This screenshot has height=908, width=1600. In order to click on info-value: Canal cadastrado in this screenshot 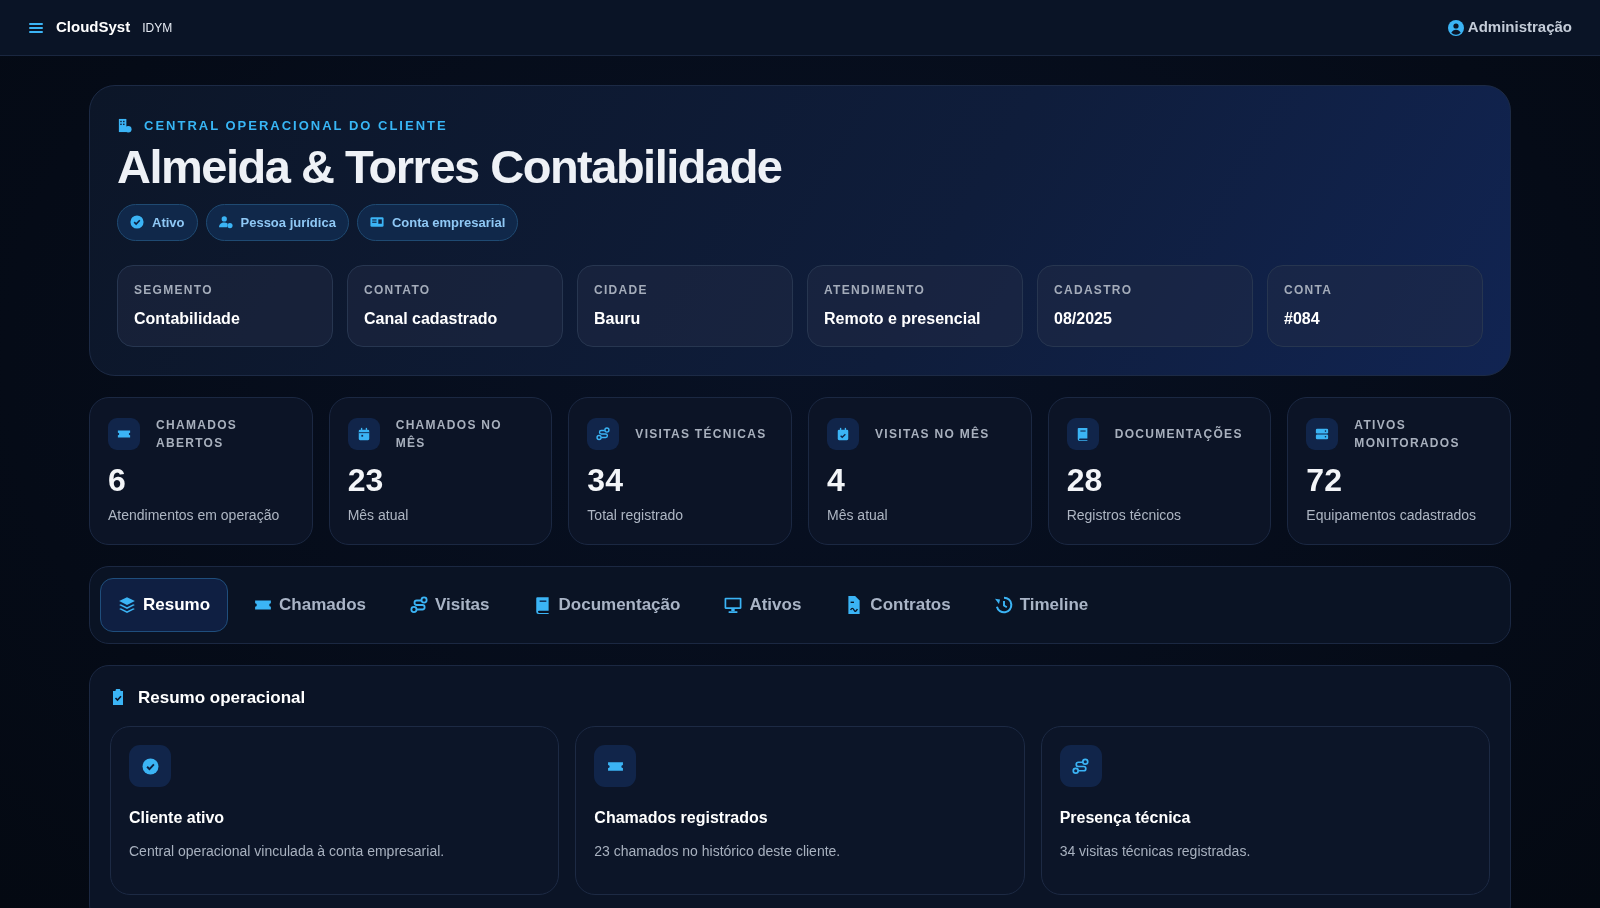, I will do `click(431, 319)`.